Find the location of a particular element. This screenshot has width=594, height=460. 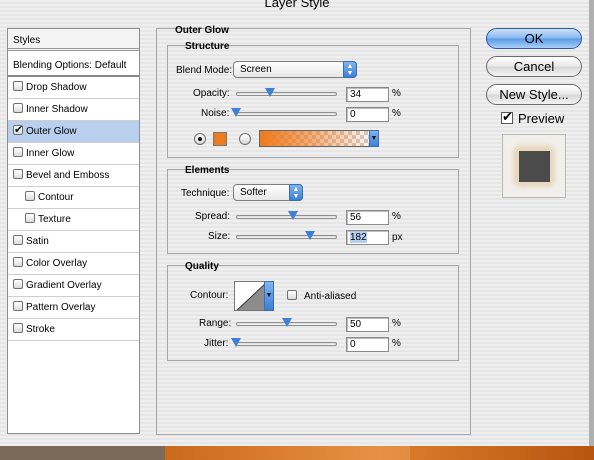

ok-button: OK is located at coordinates (534, 38).